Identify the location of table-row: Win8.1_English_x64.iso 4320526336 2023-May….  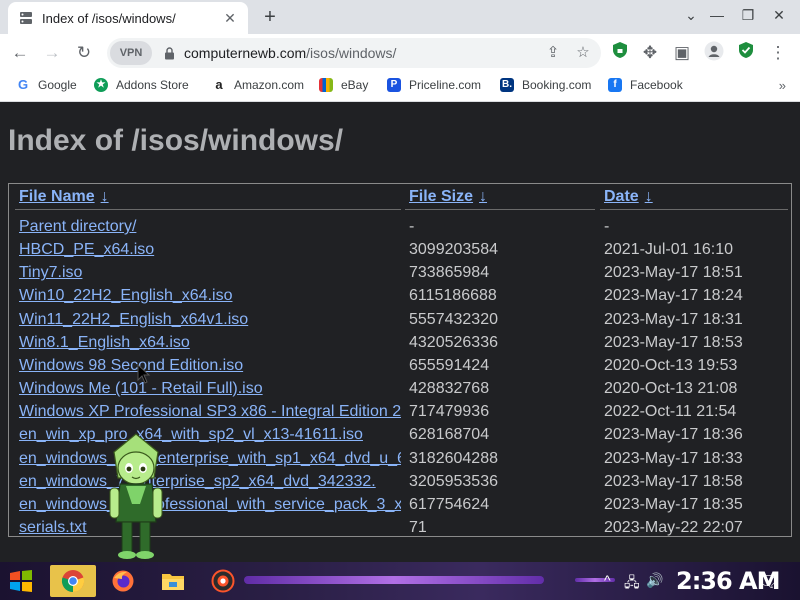
(400, 343).